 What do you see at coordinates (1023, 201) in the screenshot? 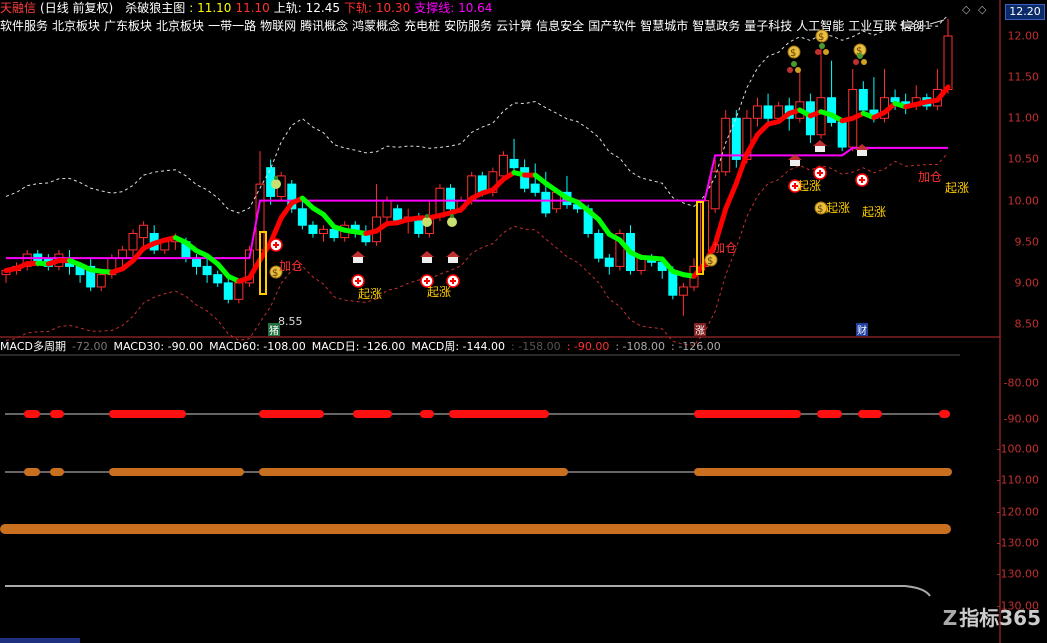
I see `price-tick: 10.00` at bounding box center [1023, 201].